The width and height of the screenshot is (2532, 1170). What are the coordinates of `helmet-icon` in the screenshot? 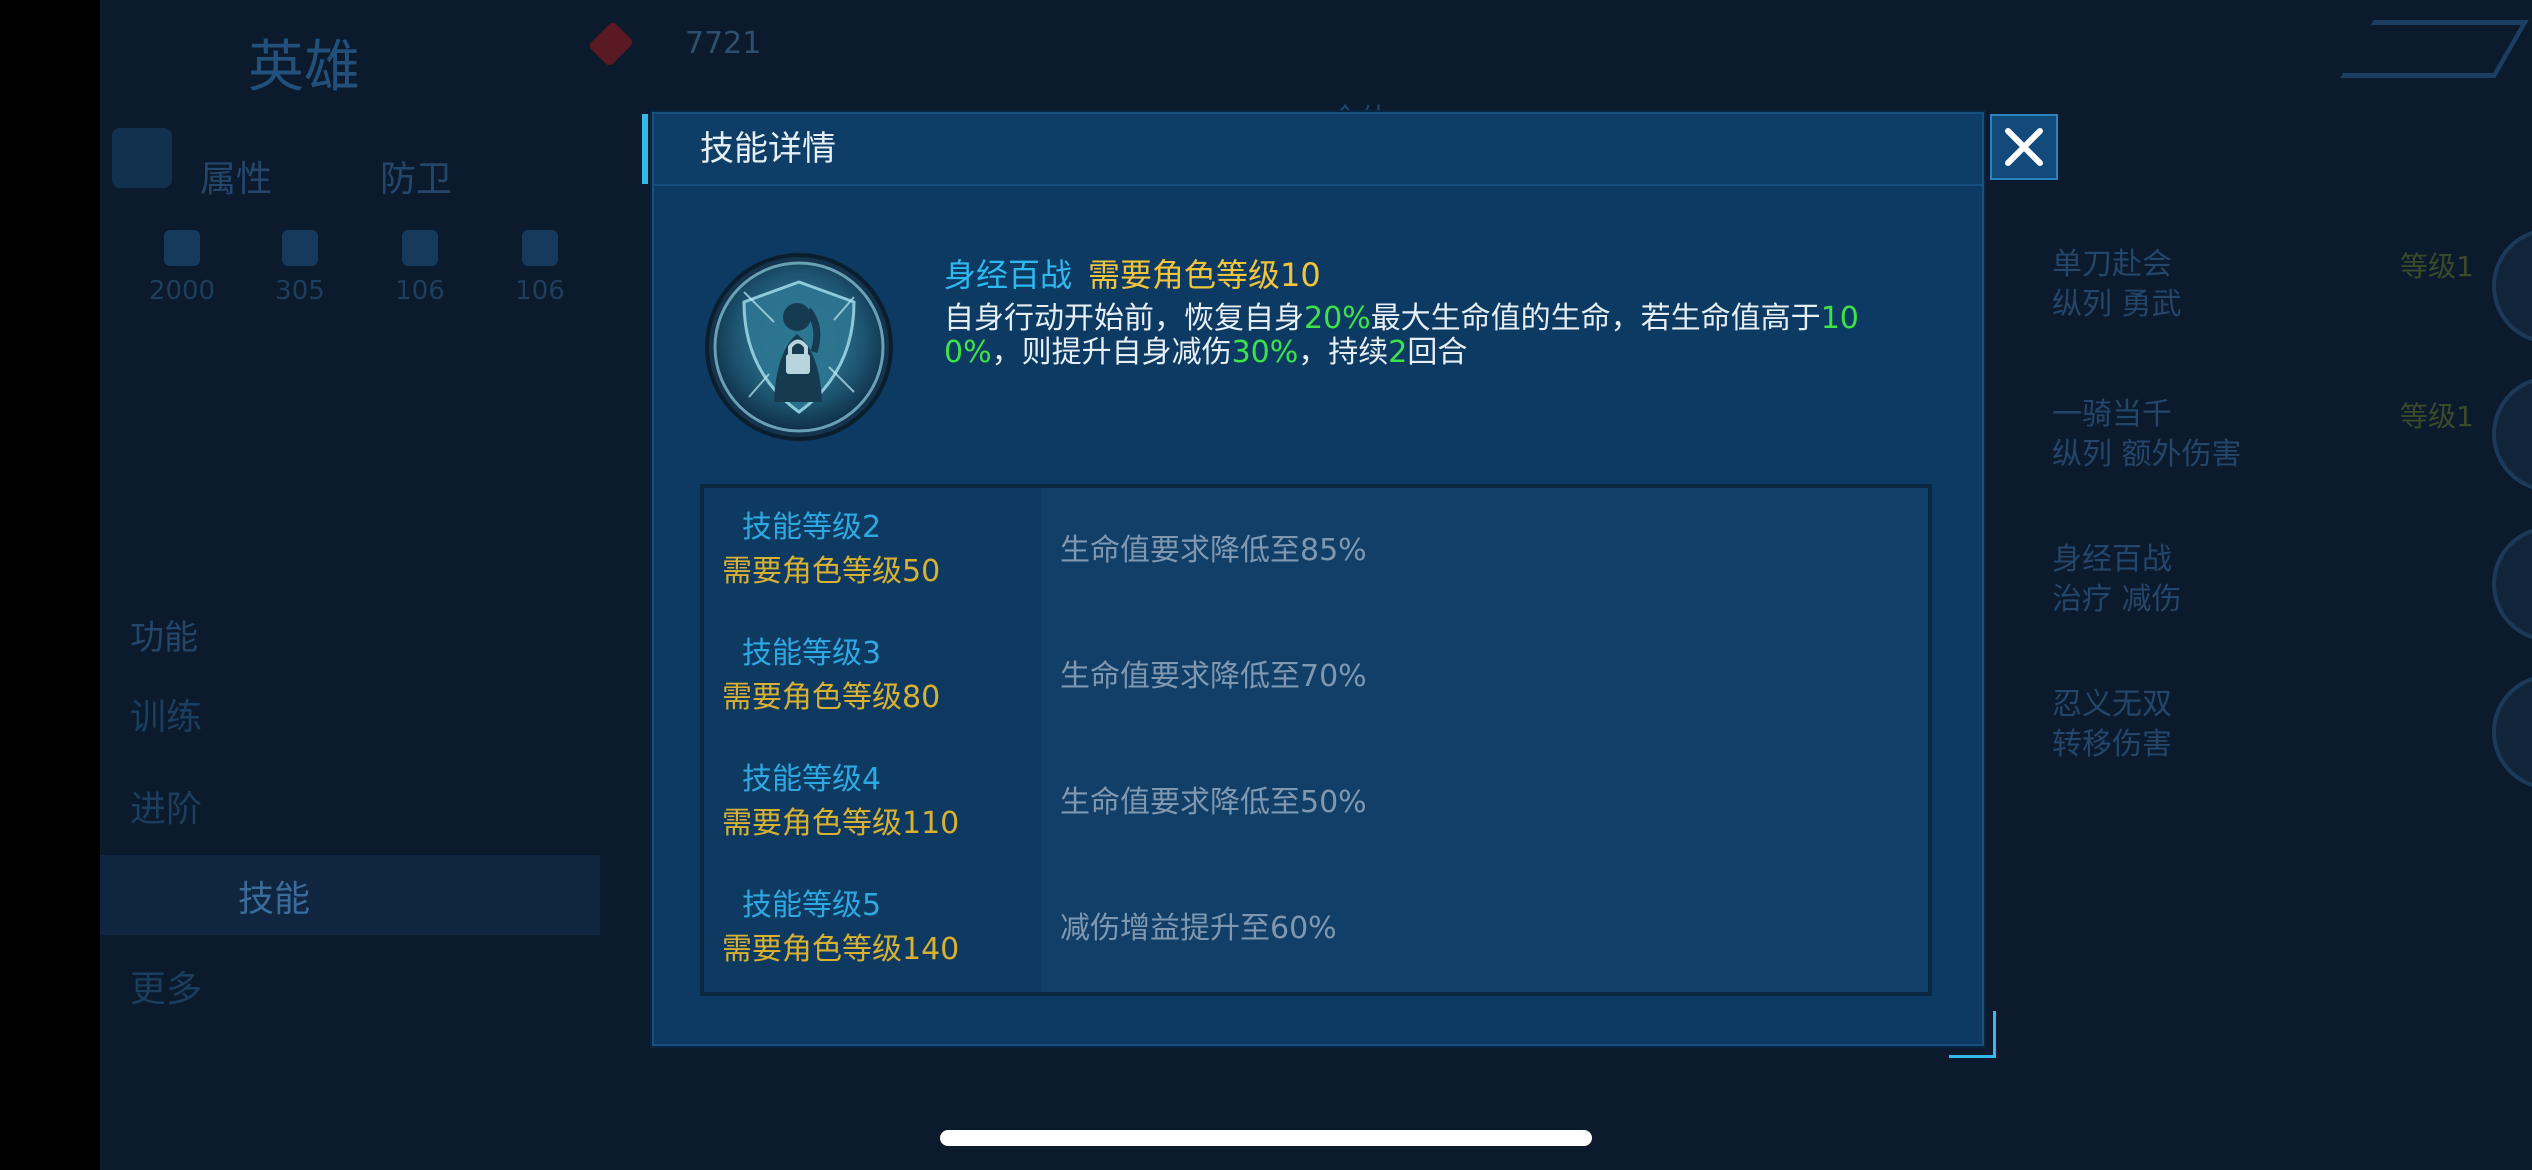 It's located at (540, 248).